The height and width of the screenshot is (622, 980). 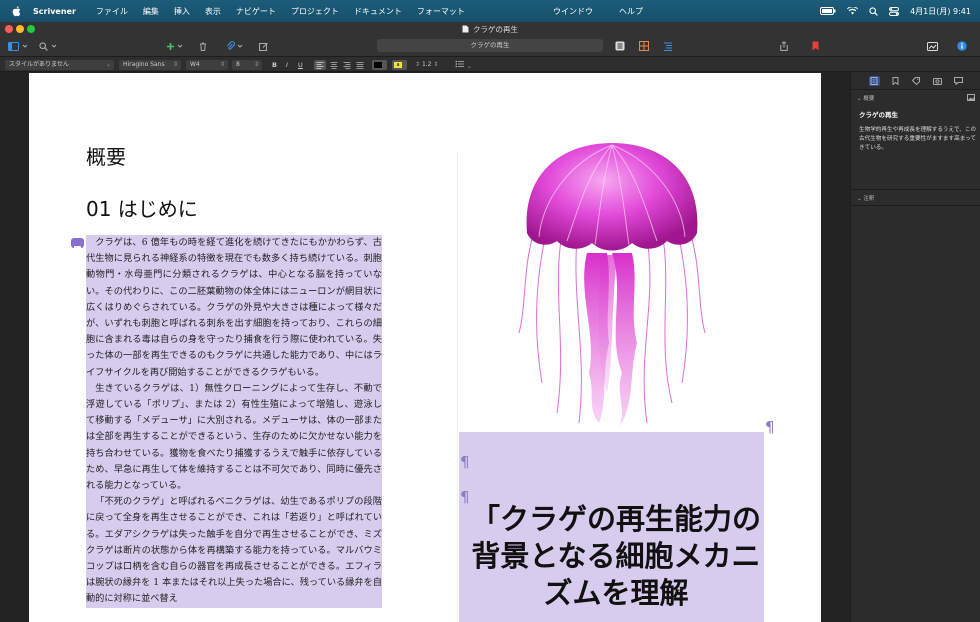 I want to click on trash-icon, so click(x=203, y=46).